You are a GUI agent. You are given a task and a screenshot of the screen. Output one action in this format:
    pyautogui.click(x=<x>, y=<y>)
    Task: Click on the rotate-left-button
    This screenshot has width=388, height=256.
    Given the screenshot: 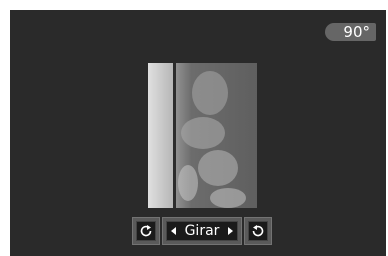 What is the action you would take?
    pyautogui.click(x=146, y=231)
    